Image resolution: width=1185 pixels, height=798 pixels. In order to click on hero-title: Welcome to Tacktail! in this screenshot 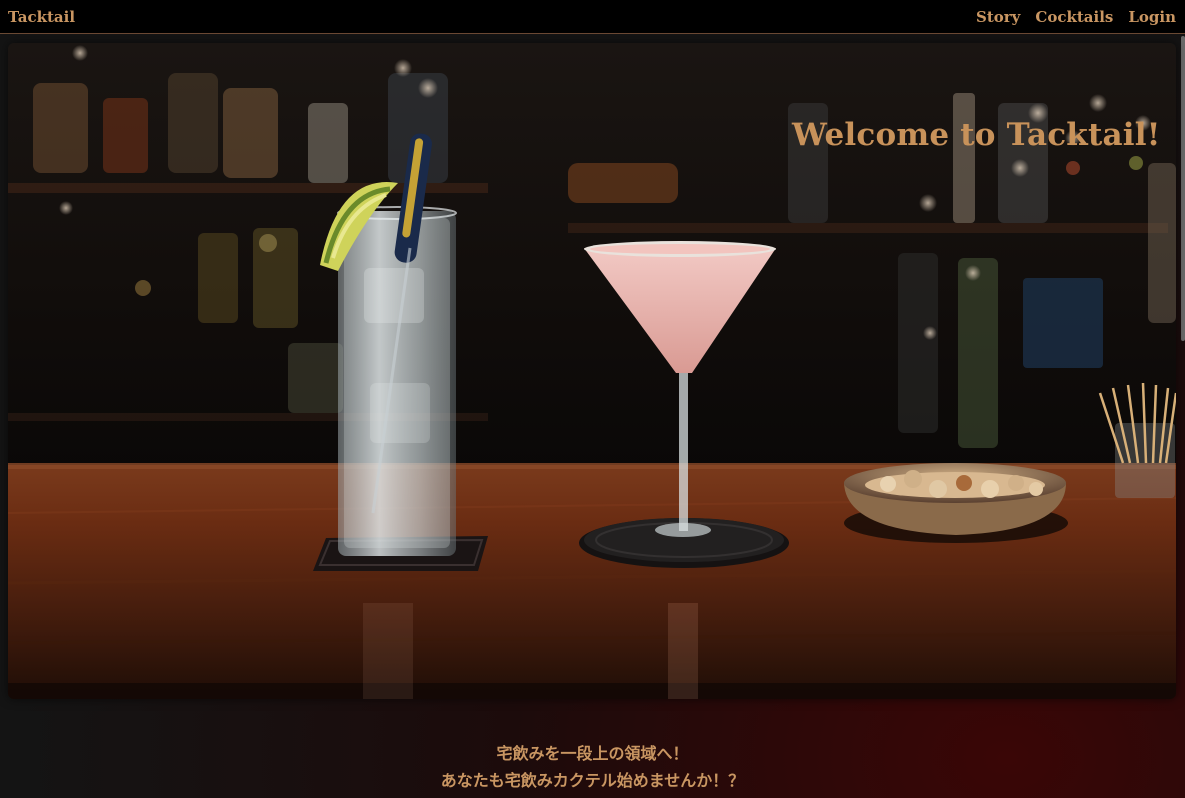, I will do `click(976, 135)`.